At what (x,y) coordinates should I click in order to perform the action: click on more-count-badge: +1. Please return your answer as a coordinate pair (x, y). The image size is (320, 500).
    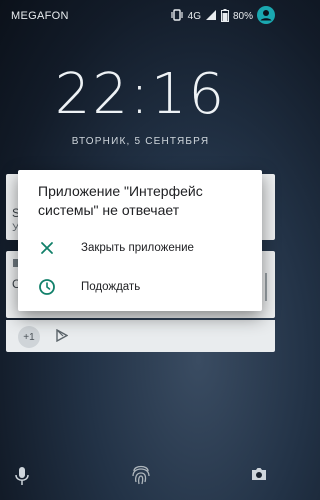
    Looking at the image, I should click on (29, 337).